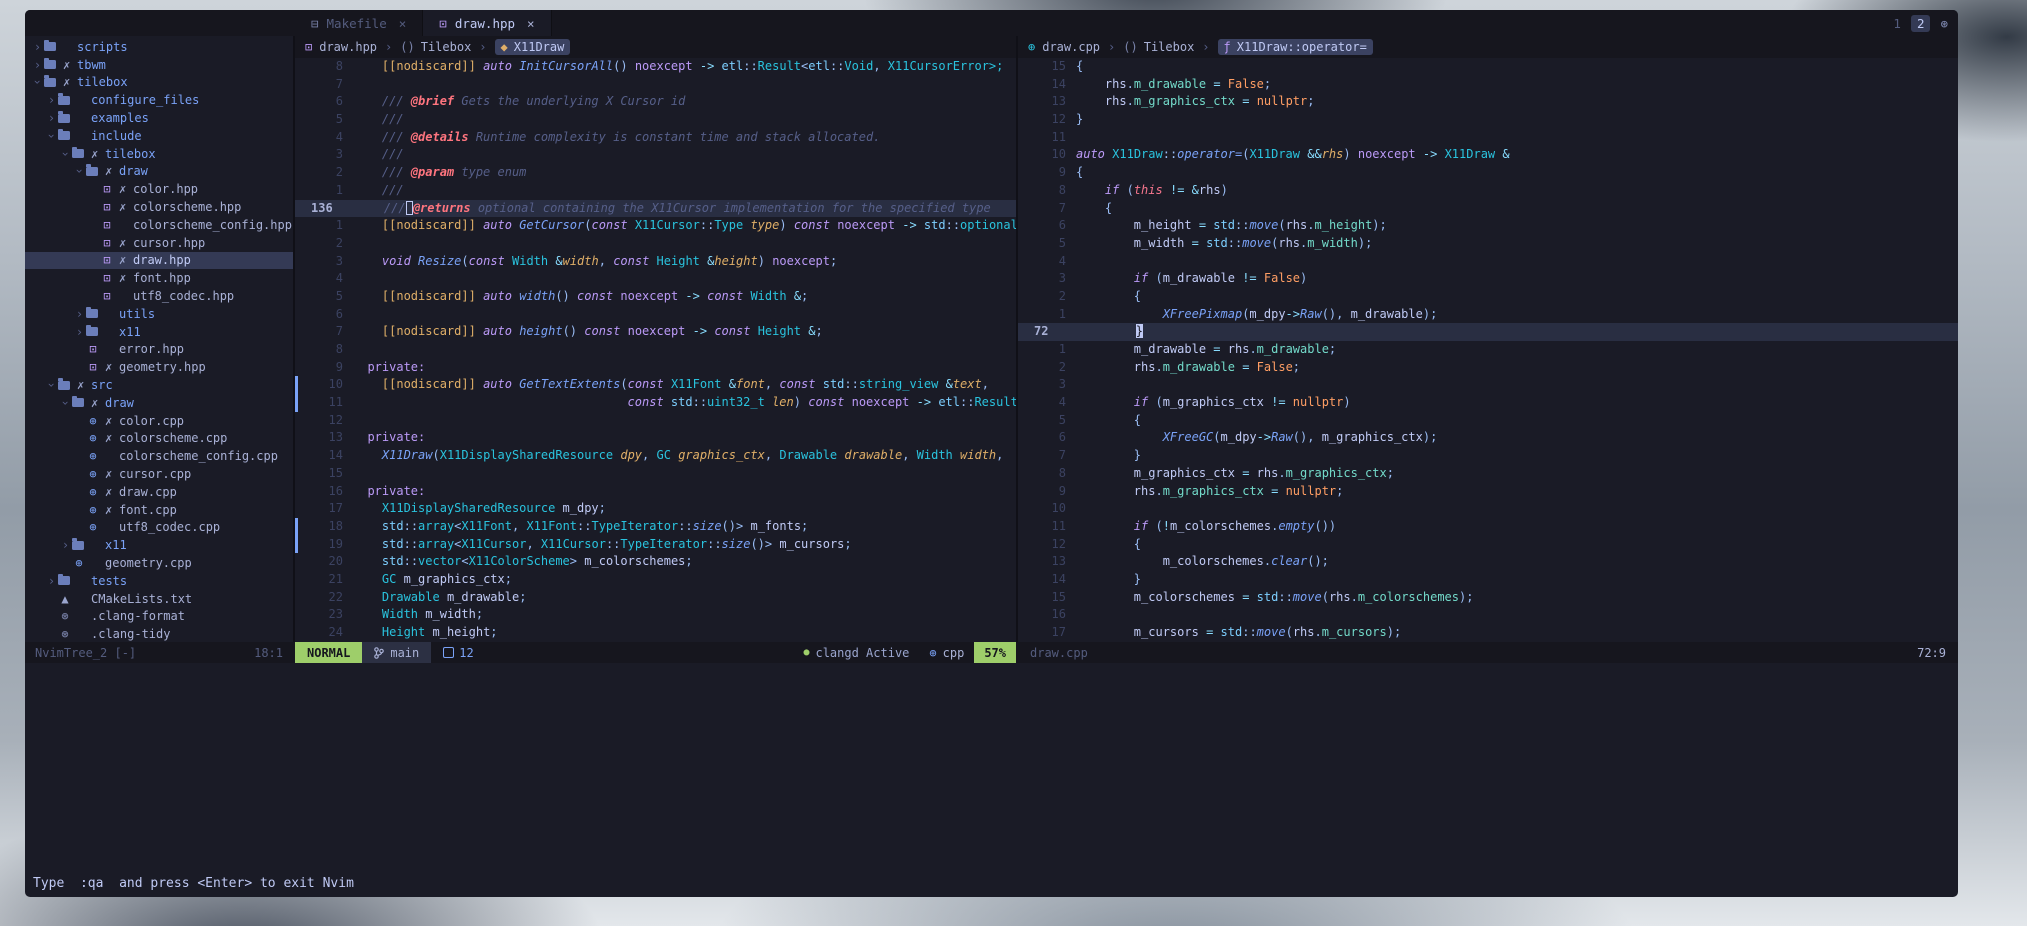  Describe the element at coordinates (159, 421) in the screenshot. I see `tree-item-color.cpp: ⊕ ✗ color.cpp` at that location.